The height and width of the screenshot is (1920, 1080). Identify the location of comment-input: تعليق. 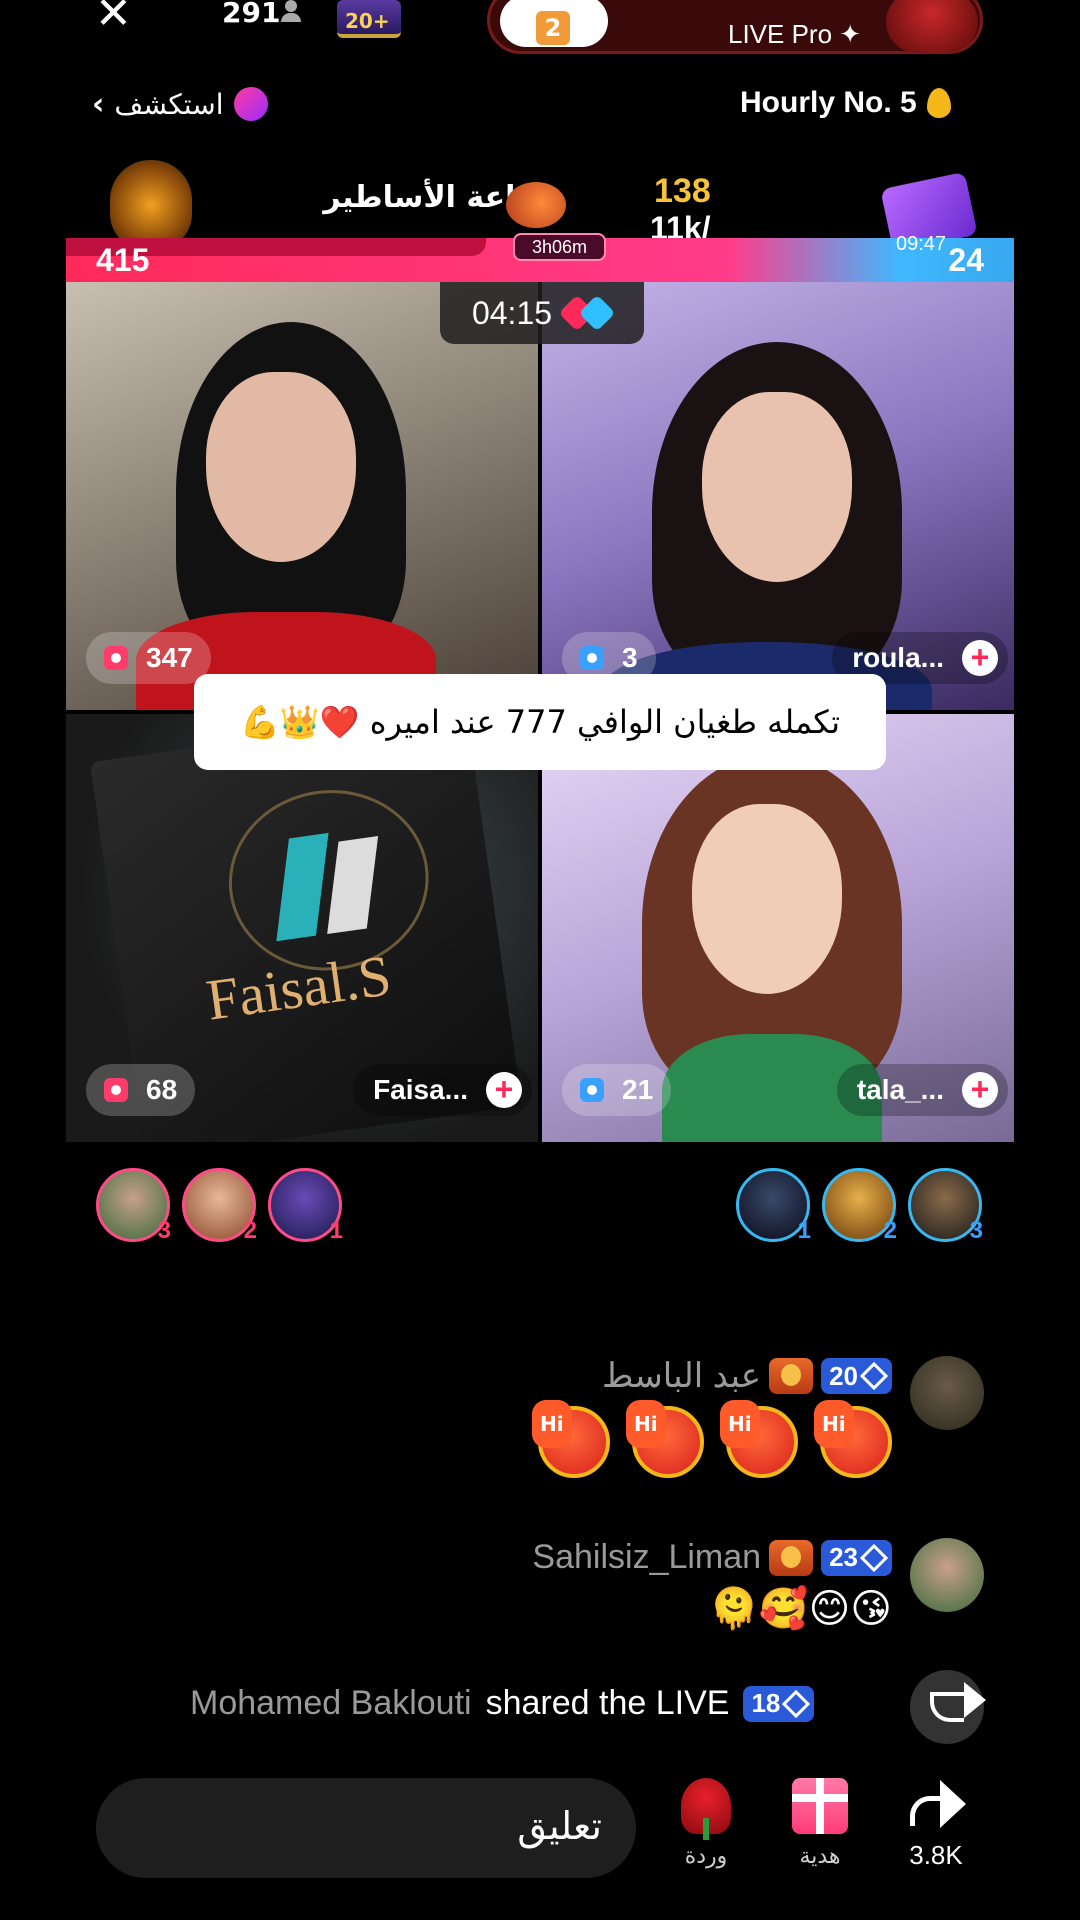
(366, 1828).